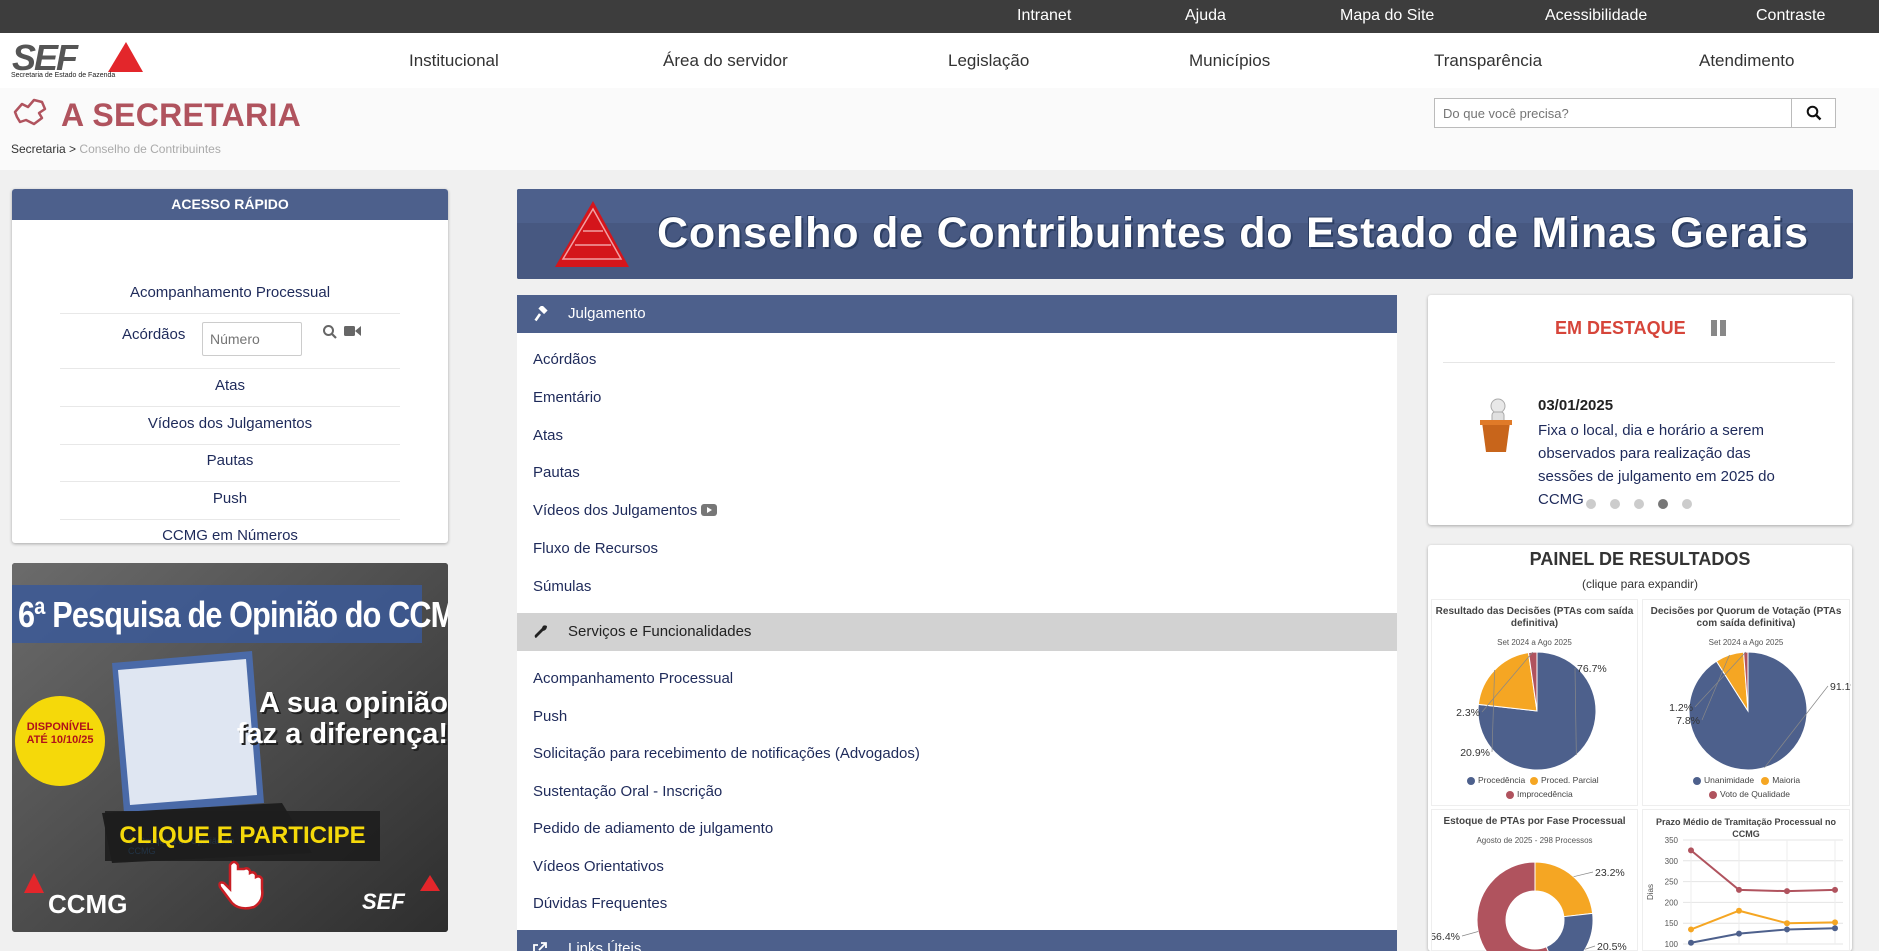 Image resolution: width=1879 pixels, height=951 pixels. What do you see at coordinates (252, 339) in the screenshot?
I see `acordao-numero-input` at bounding box center [252, 339].